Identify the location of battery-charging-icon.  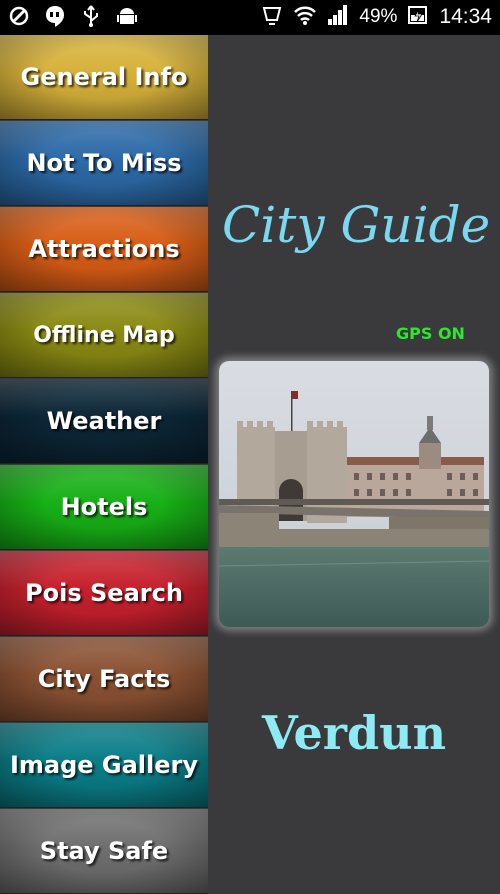
(418, 17).